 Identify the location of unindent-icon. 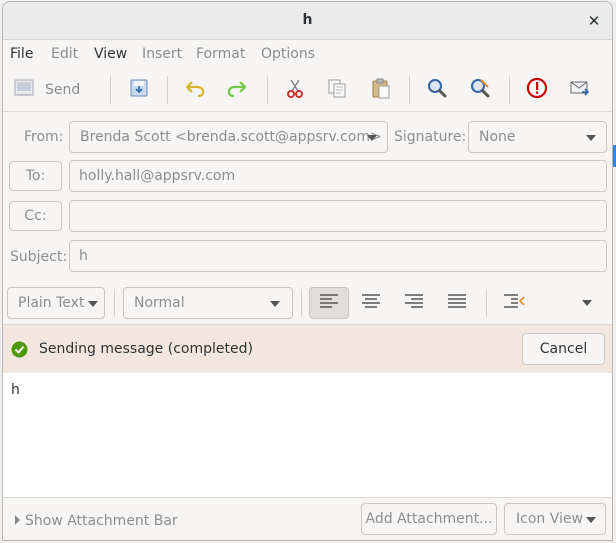
(514, 303).